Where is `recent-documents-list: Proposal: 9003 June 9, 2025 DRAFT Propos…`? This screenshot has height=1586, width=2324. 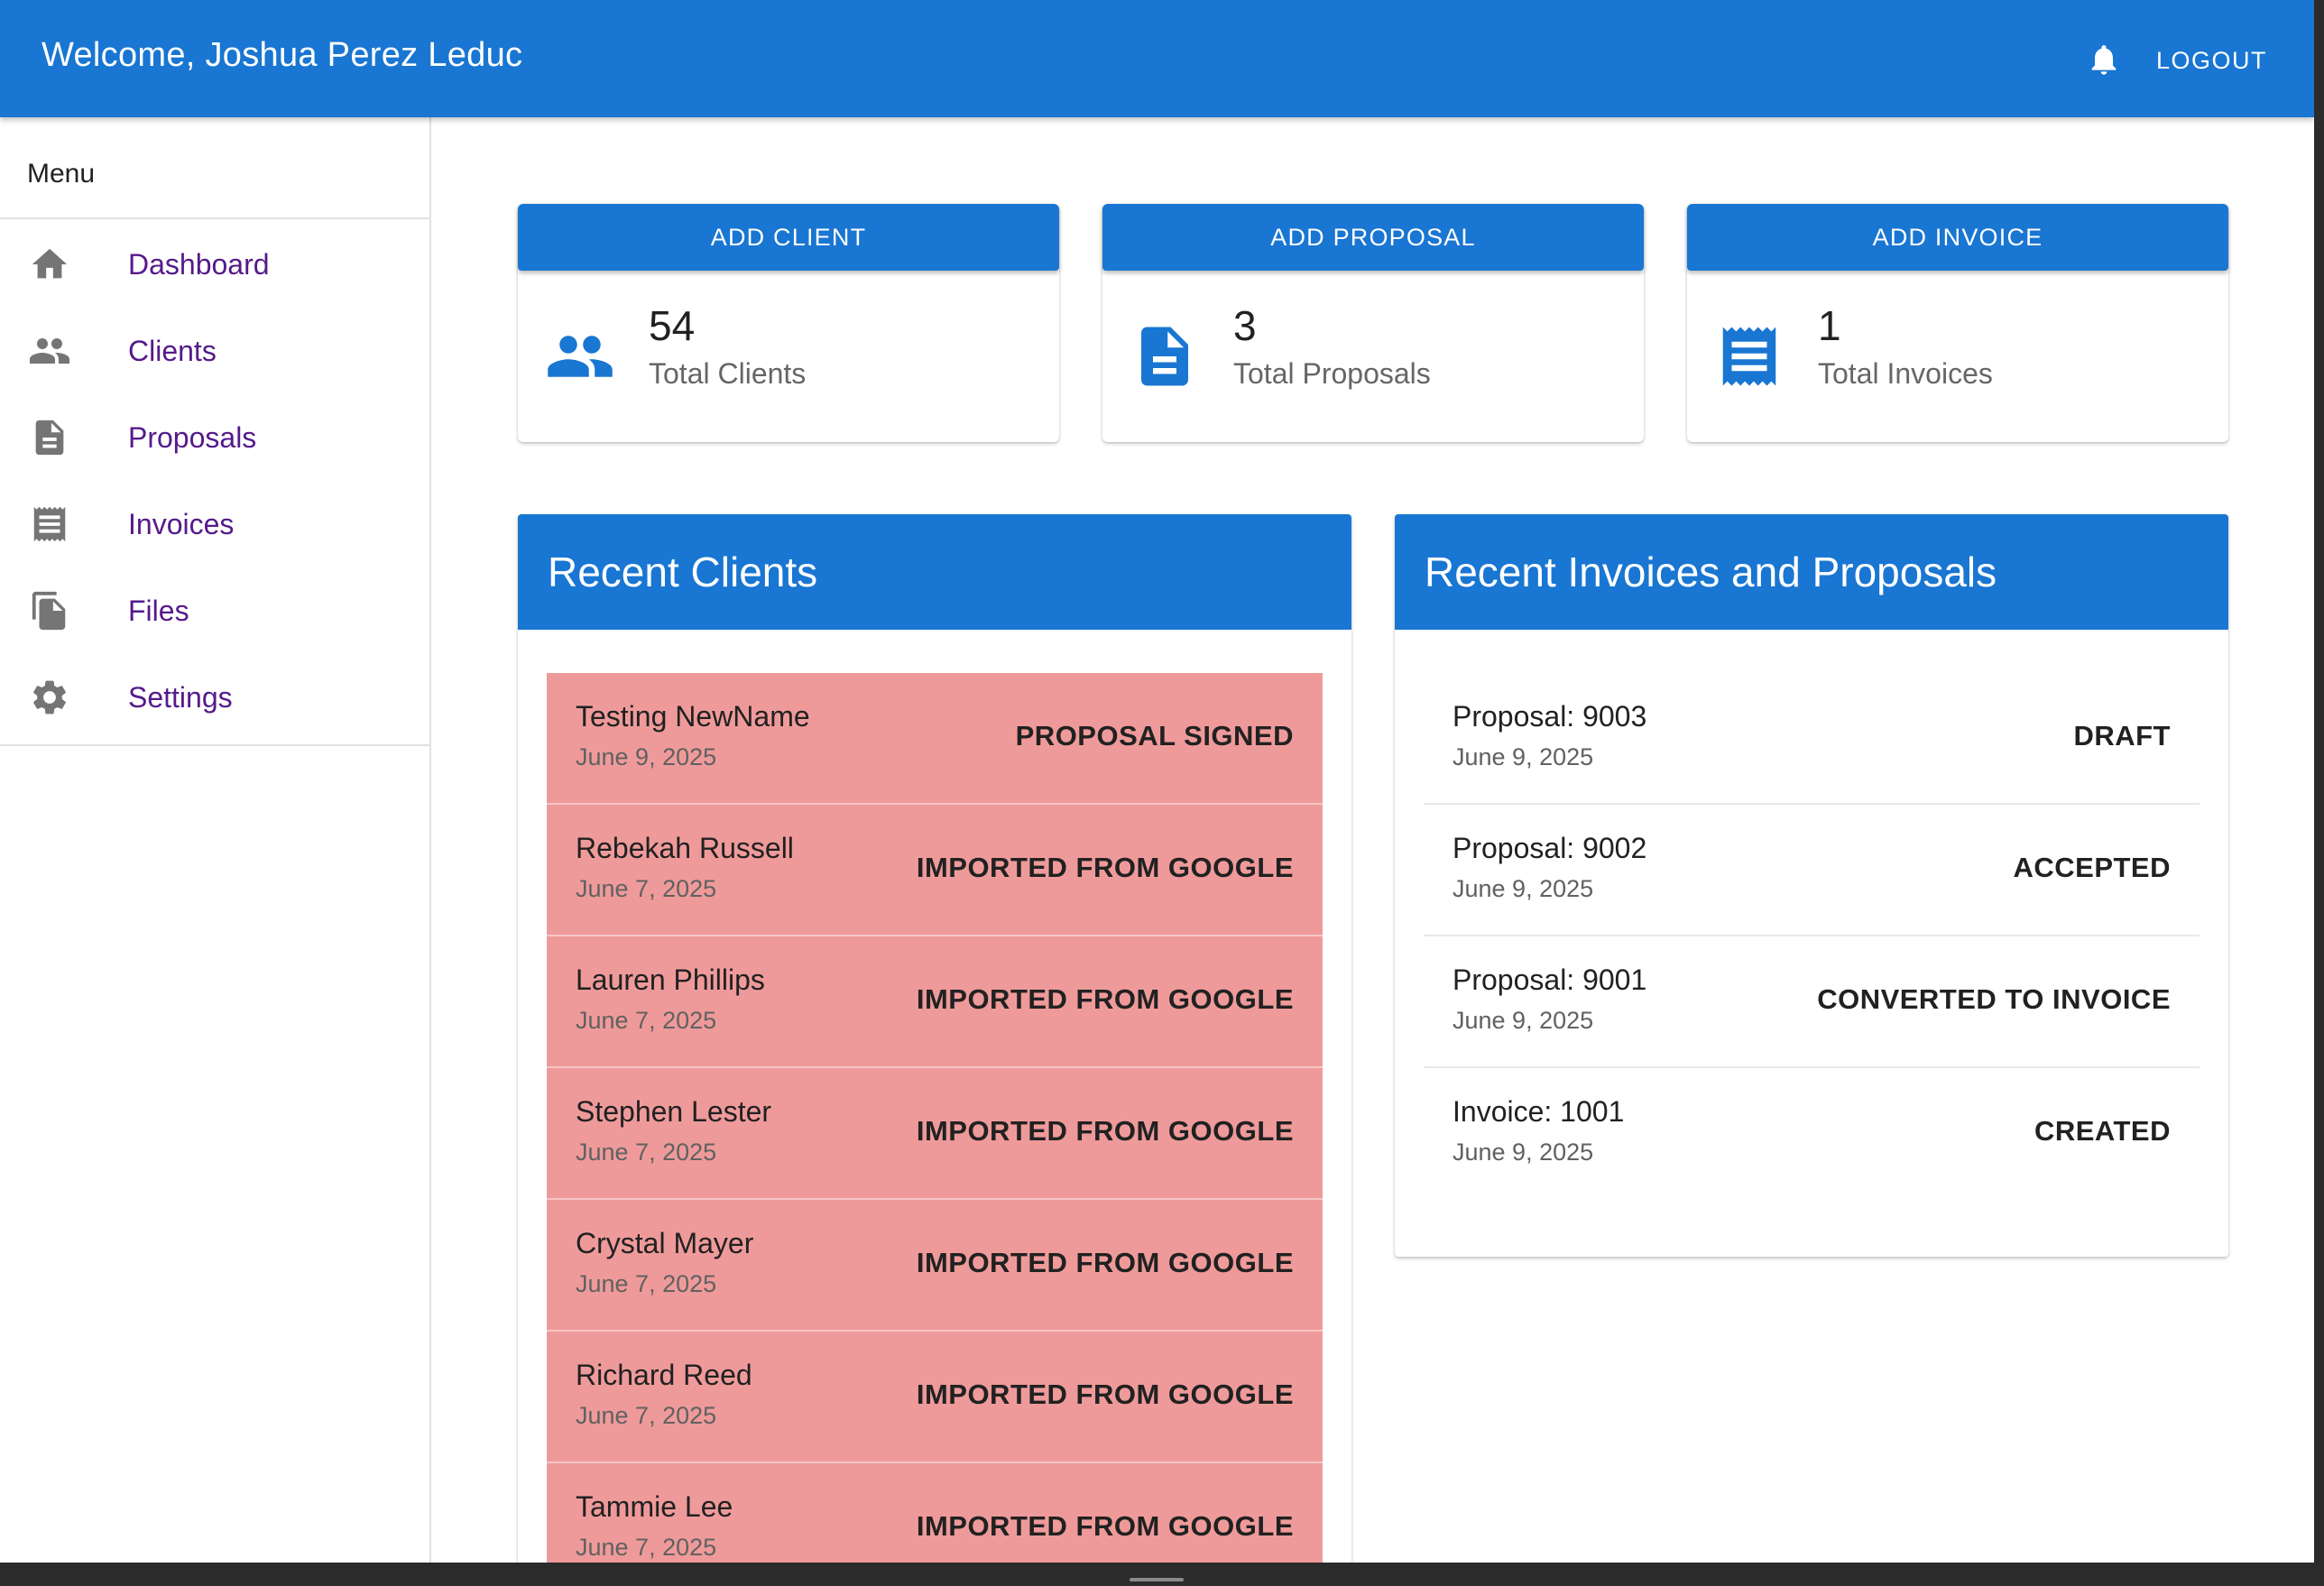
recent-documents-list: Proposal: 9003 June 9, 2025 DRAFT Propos… is located at coordinates (1811, 915).